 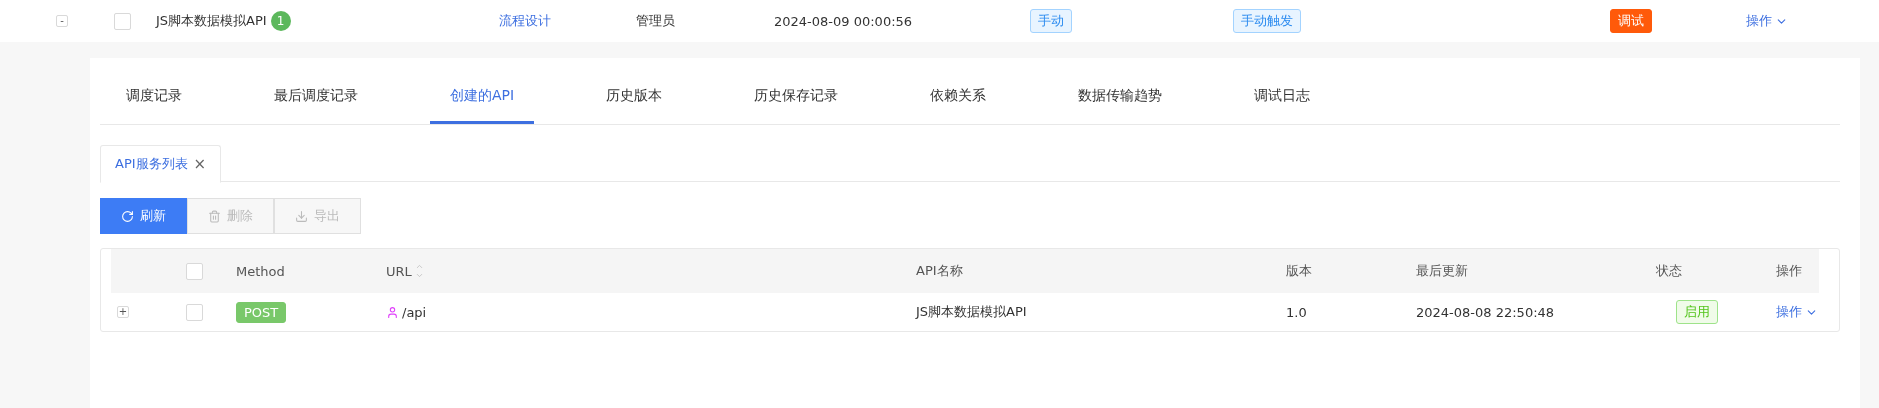 What do you see at coordinates (1442, 271) in the screenshot?
I see `column-header: 最后更新` at bounding box center [1442, 271].